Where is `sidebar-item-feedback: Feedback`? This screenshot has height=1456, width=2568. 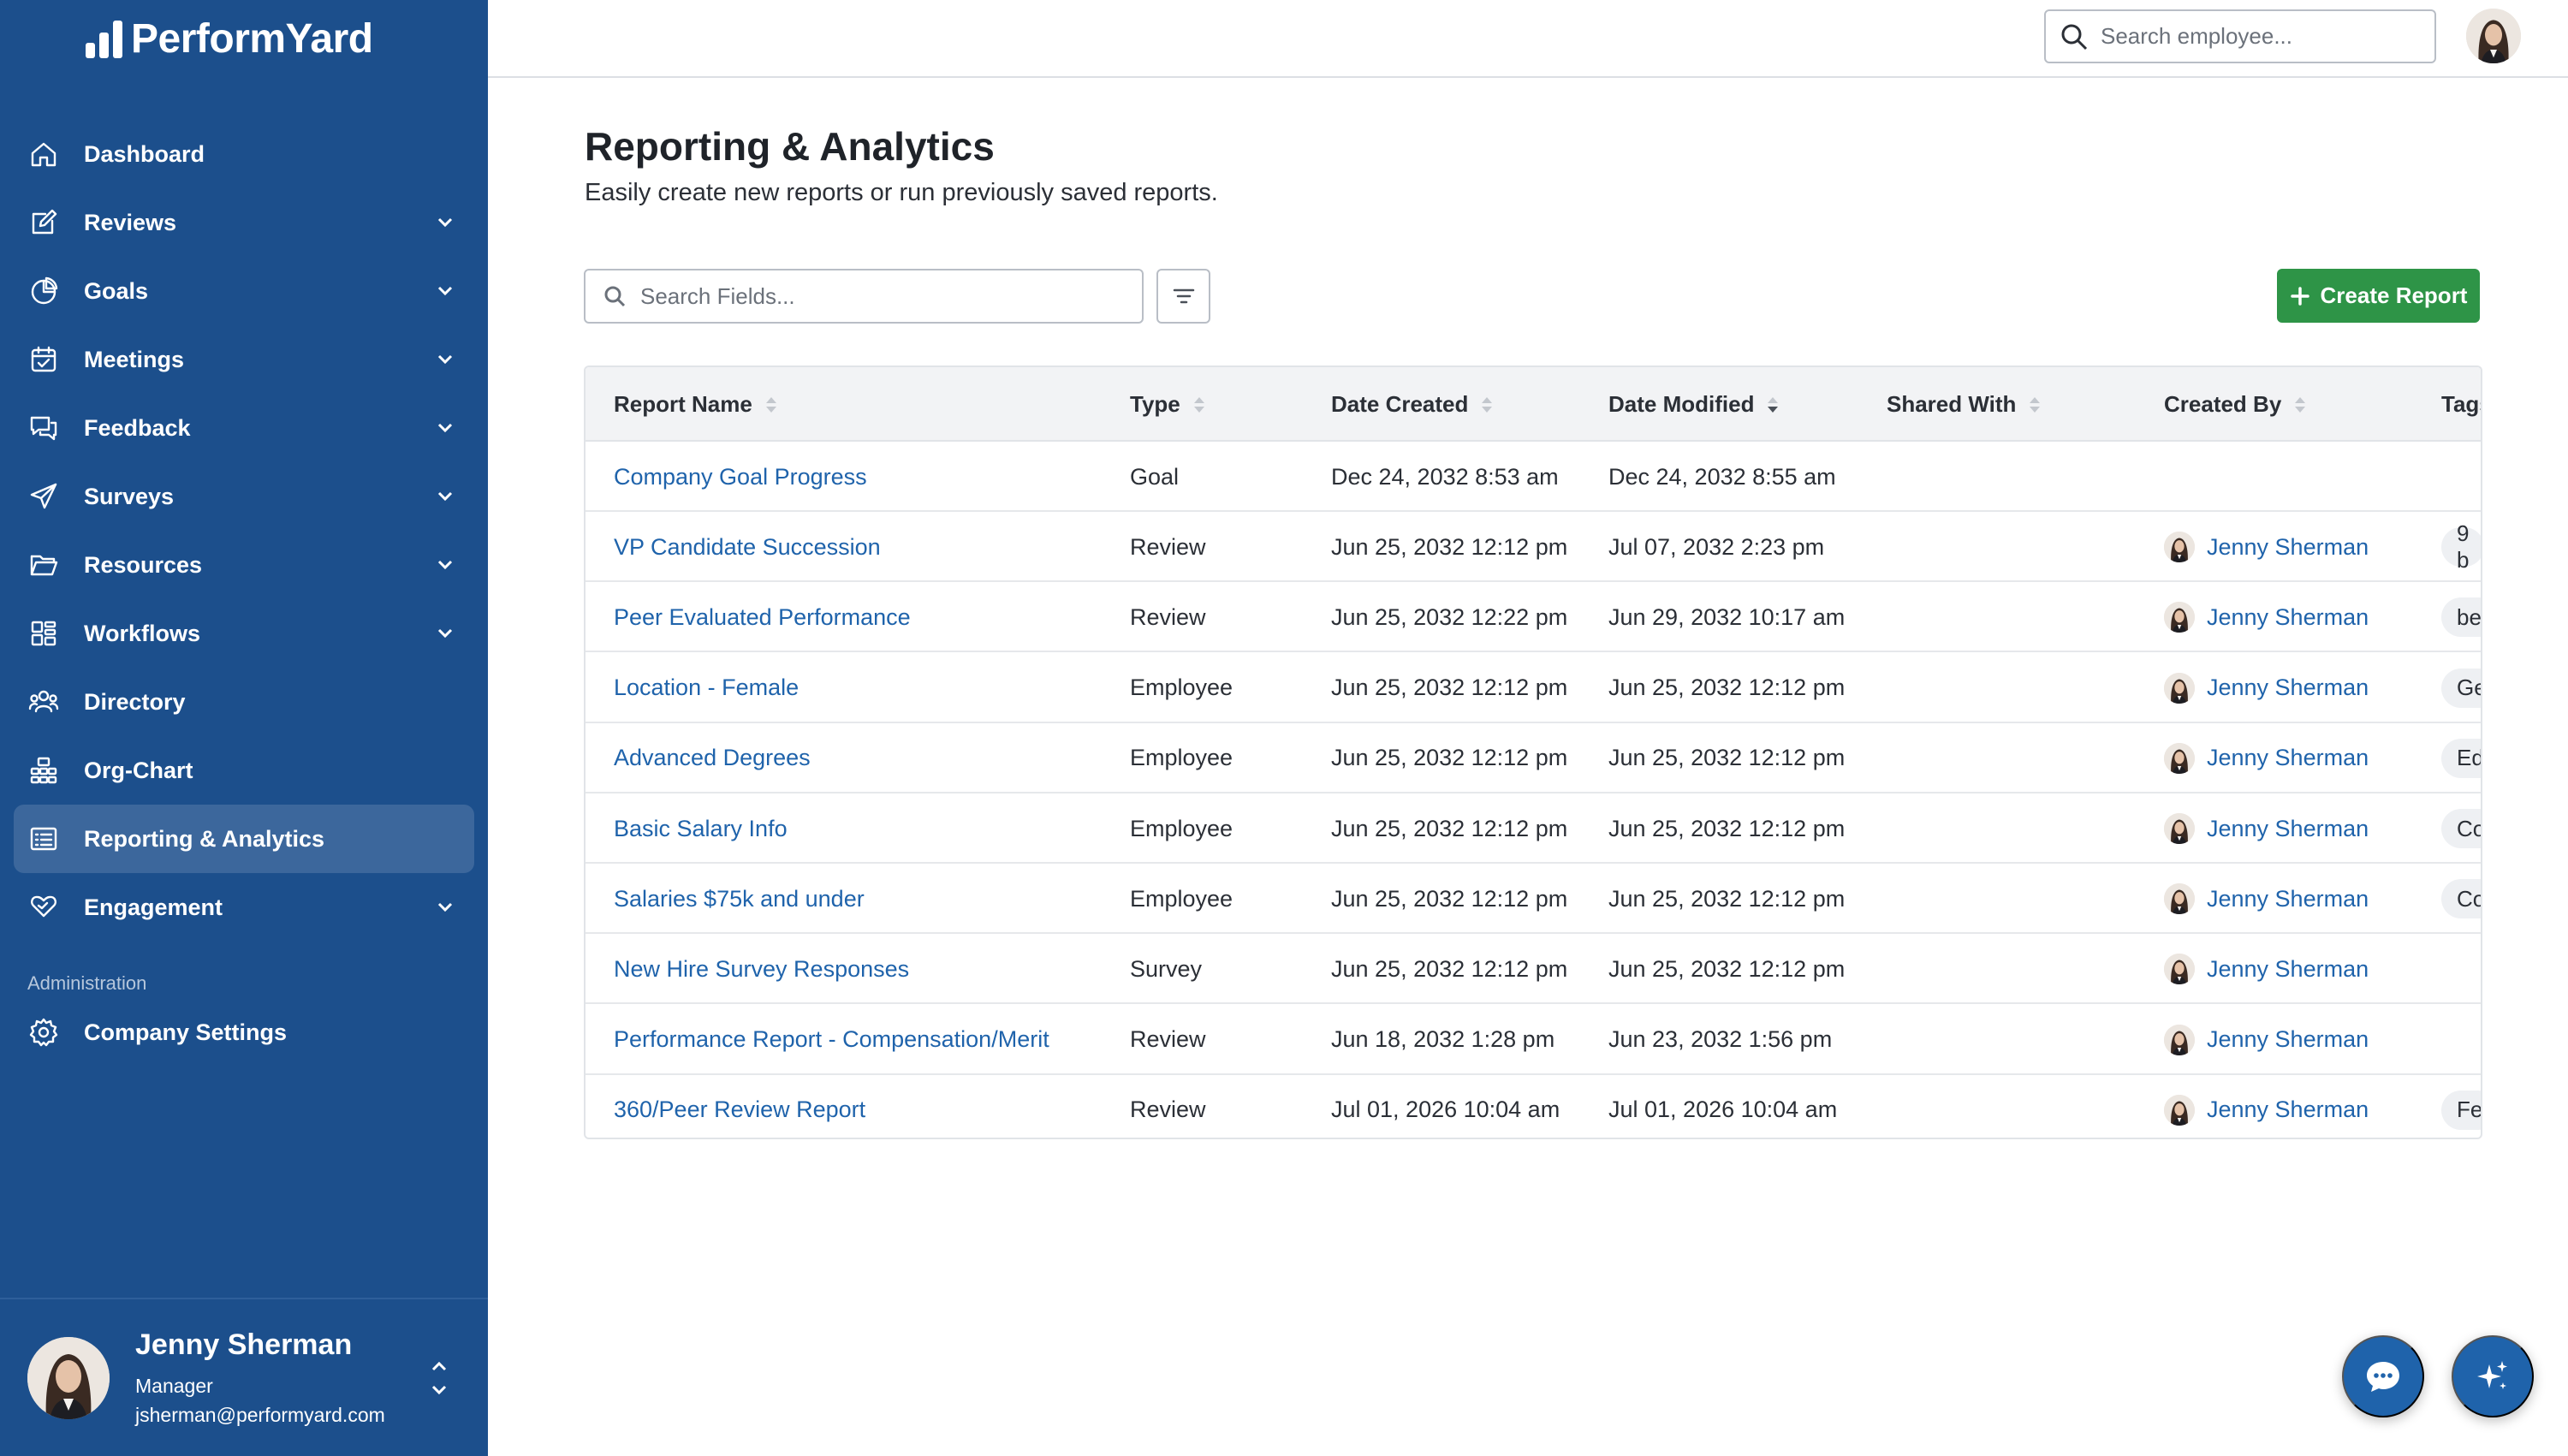 sidebar-item-feedback: Feedback is located at coordinates (244, 428).